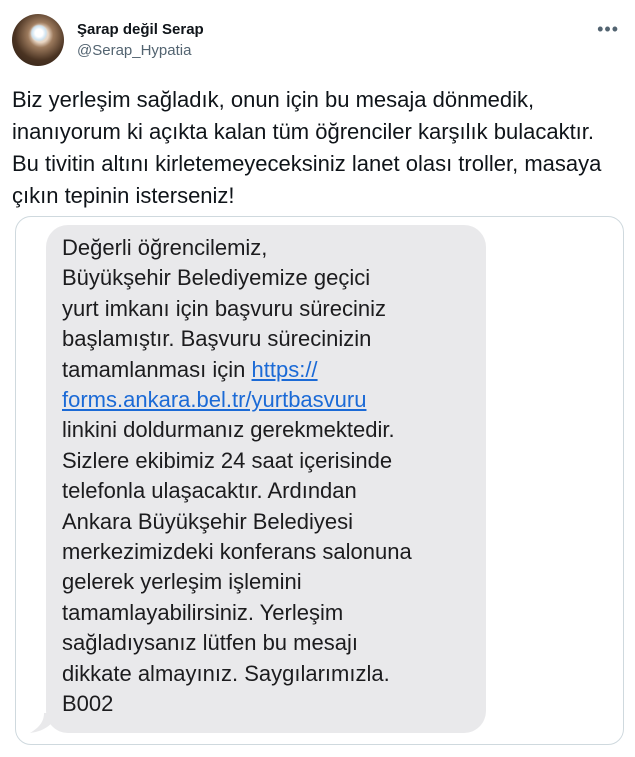 The height and width of the screenshot is (757, 635). I want to click on avatar-highlight, so click(39, 33).